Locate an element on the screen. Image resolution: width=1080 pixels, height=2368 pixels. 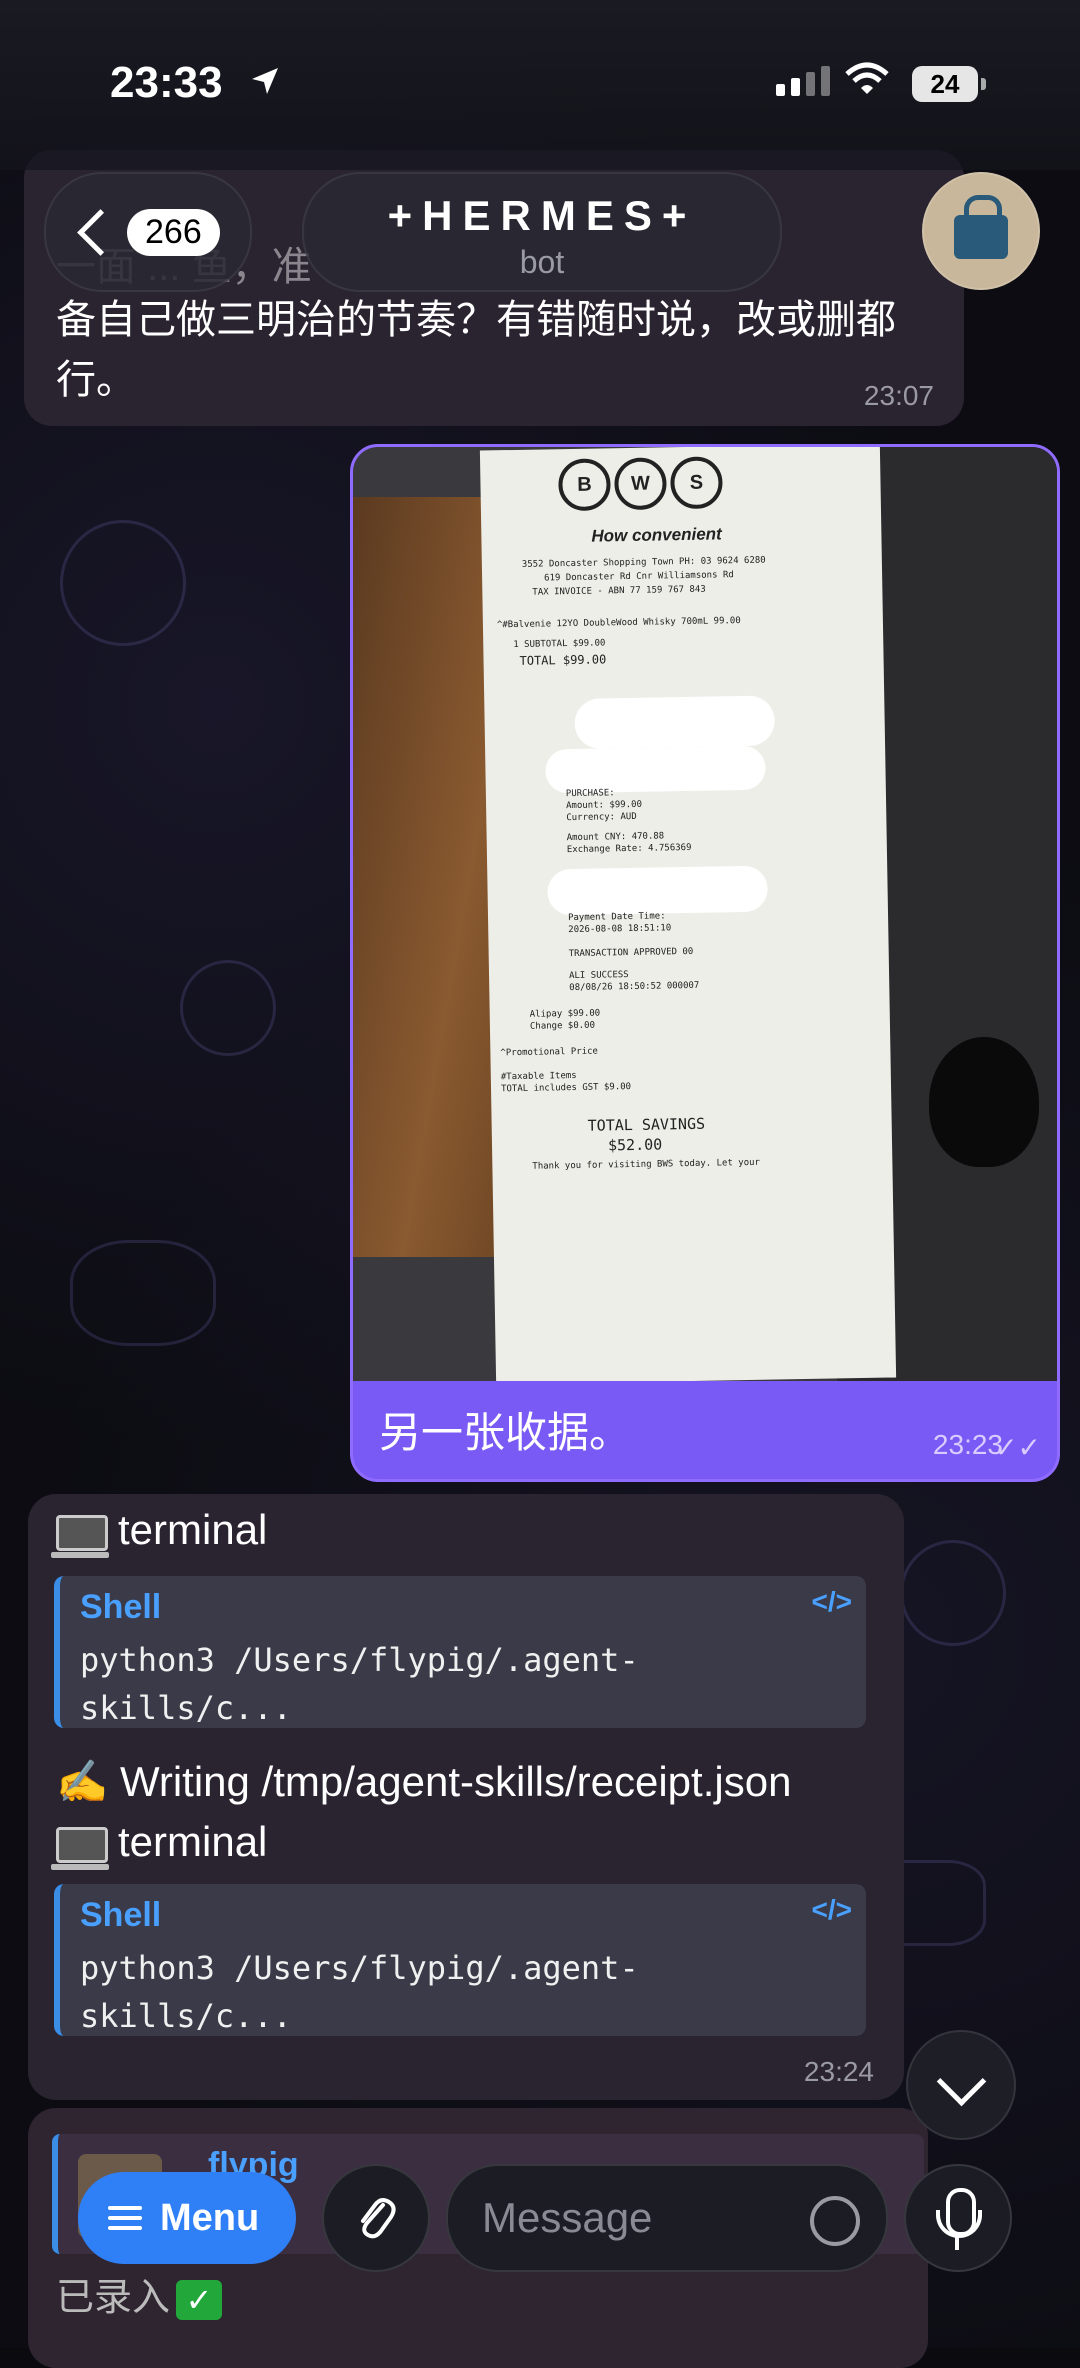
receipt-line: ALI SUCCESS is located at coordinates (598, 976).